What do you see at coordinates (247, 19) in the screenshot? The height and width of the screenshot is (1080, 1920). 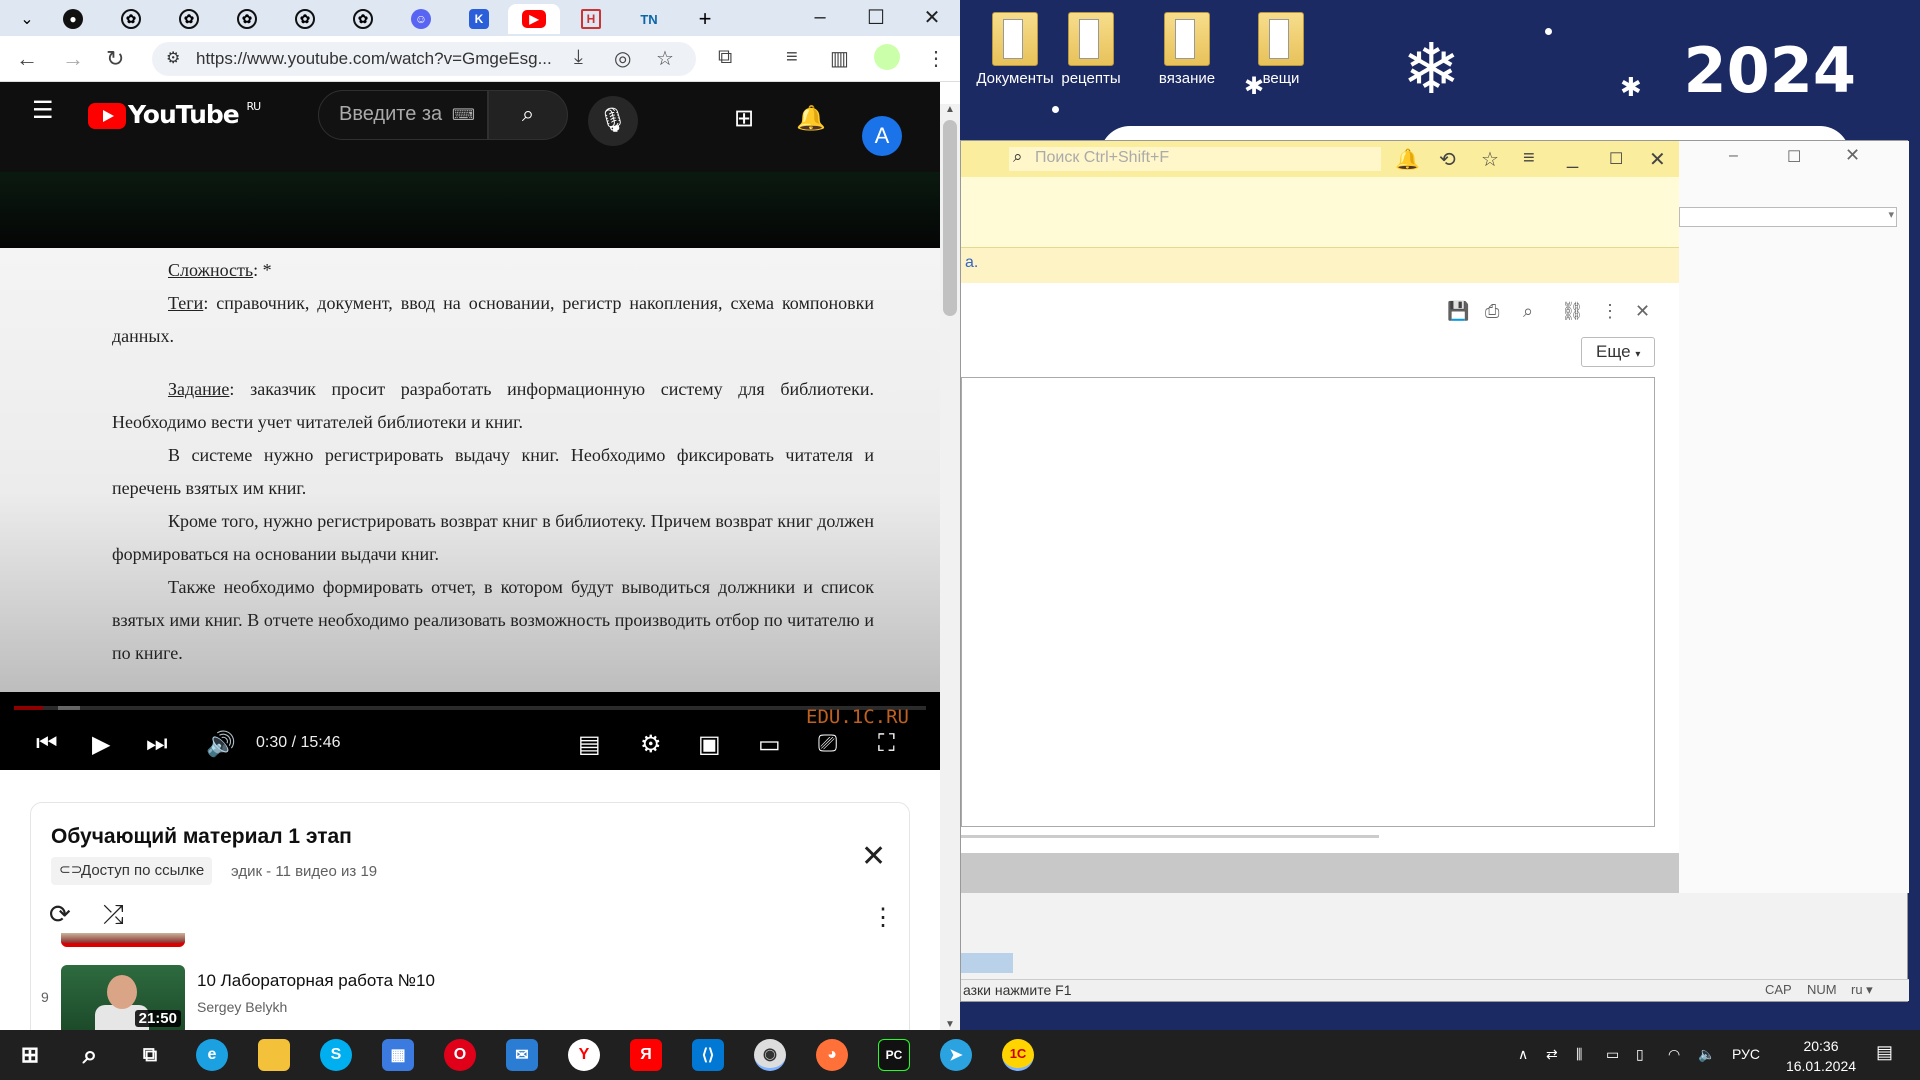 I see `tab-openai-3: ✿` at bounding box center [247, 19].